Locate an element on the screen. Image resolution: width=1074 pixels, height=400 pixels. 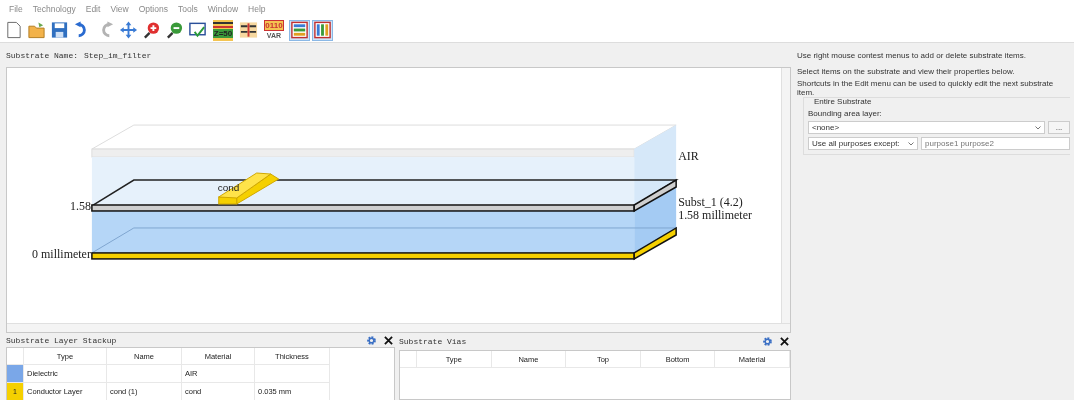
menu-item: File is located at coordinates (16, 9).